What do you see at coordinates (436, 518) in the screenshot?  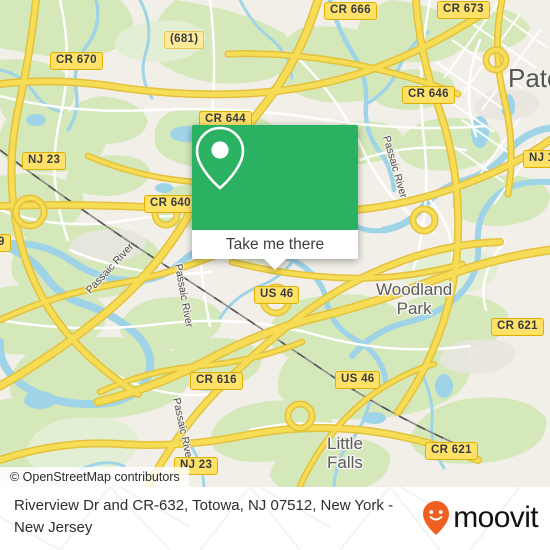 I see `moovit-smiley-pin-icon` at bounding box center [436, 518].